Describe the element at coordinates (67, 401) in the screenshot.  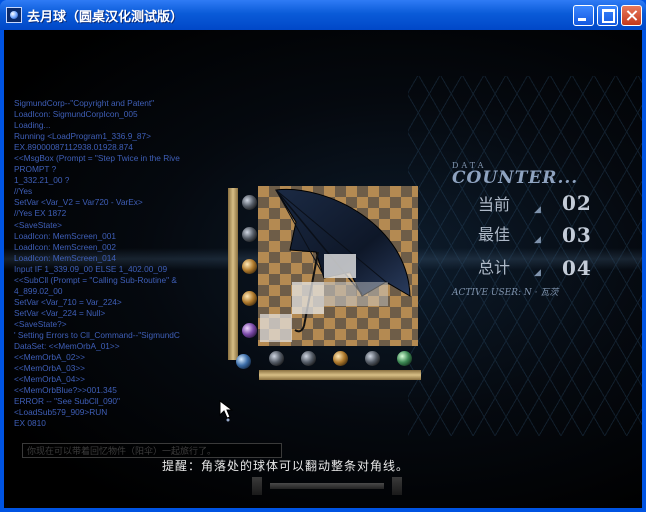
I see `console-line: ERROR -- "See SubCll_090"` at that location.